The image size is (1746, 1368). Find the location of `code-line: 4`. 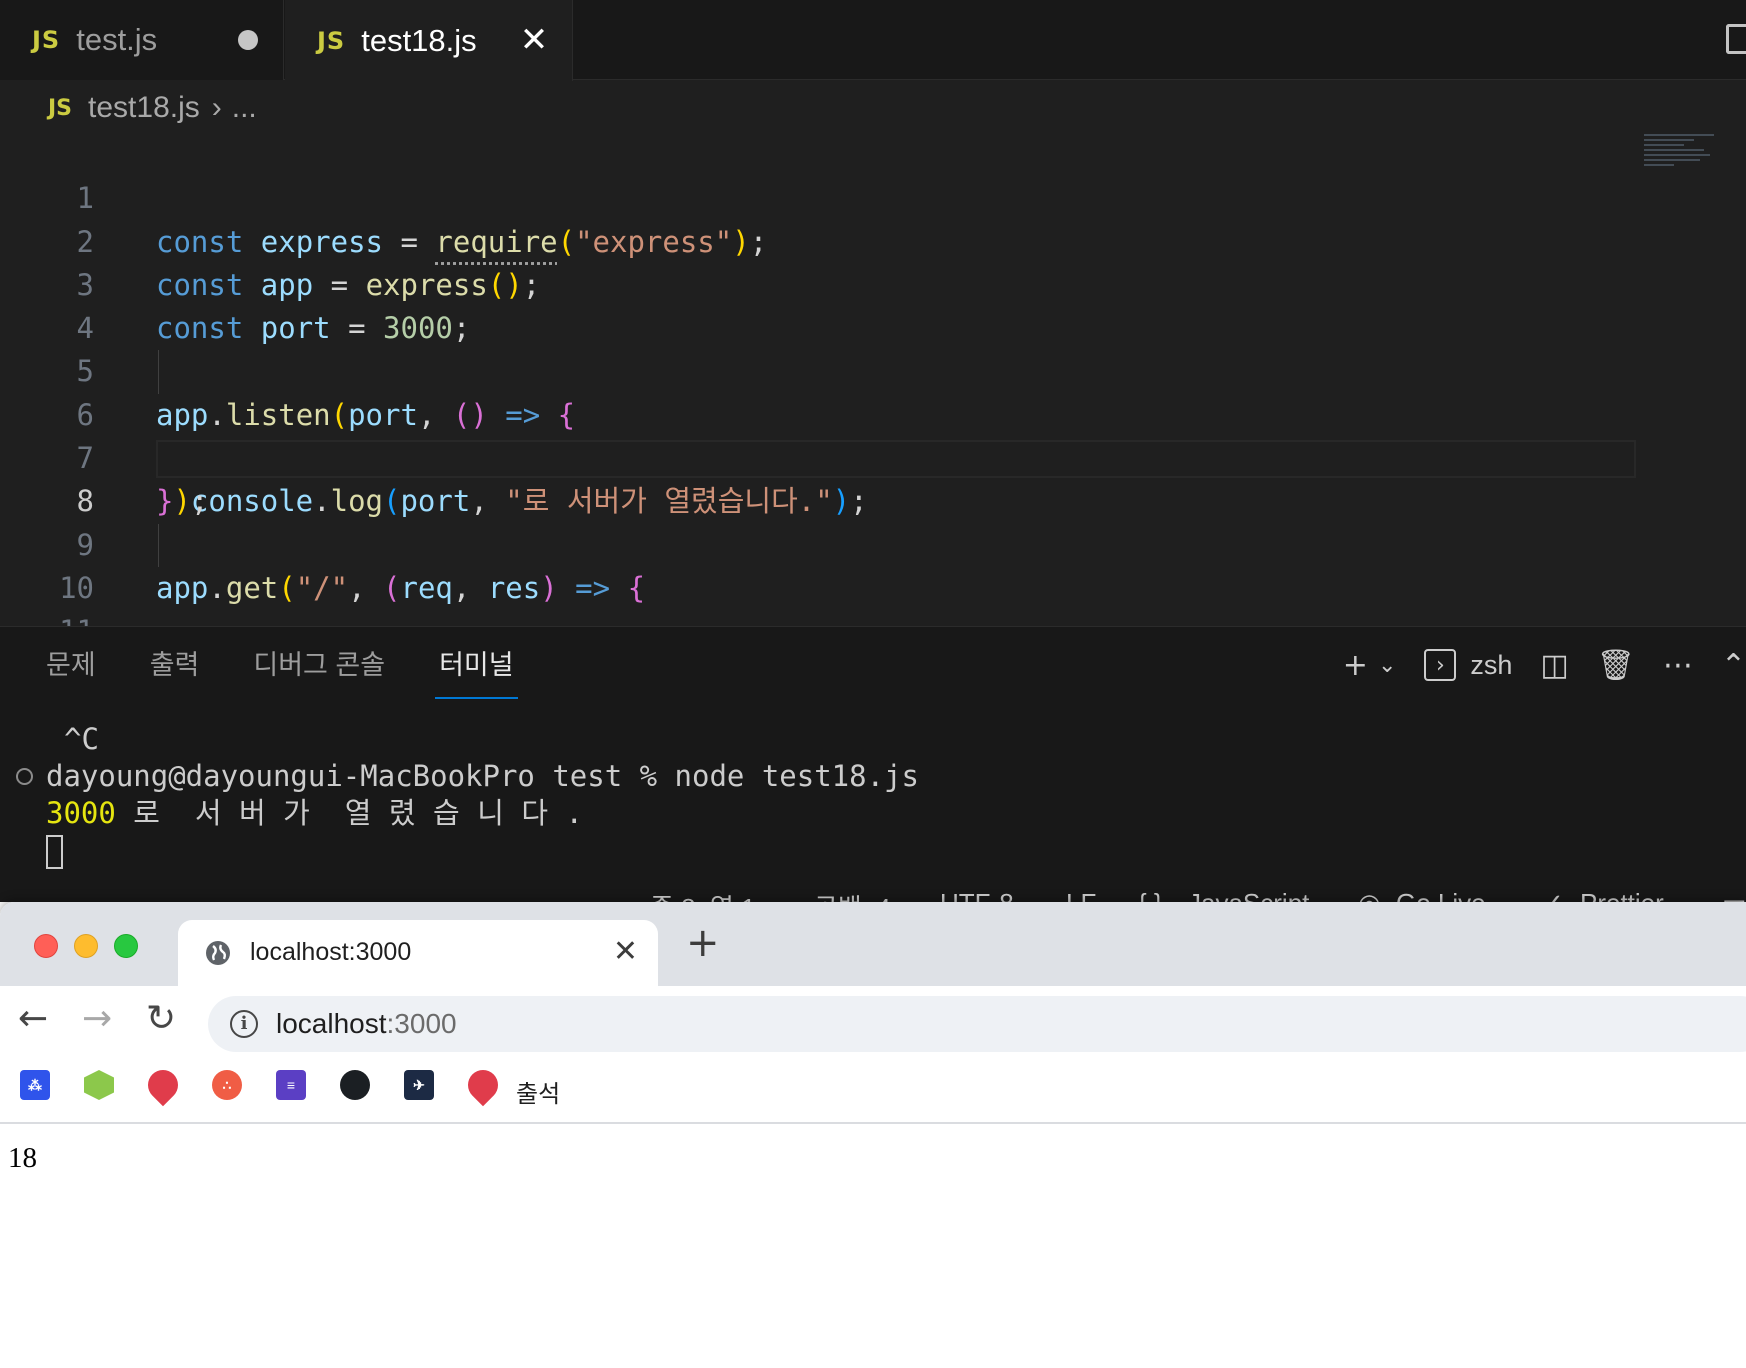

code-line: 4 is located at coordinates (873, 304).